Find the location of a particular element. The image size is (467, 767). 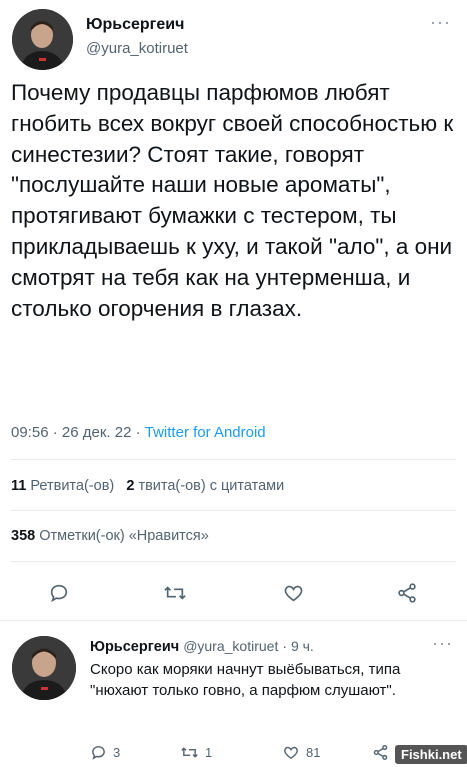

author-avatar is located at coordinates (42, 39).